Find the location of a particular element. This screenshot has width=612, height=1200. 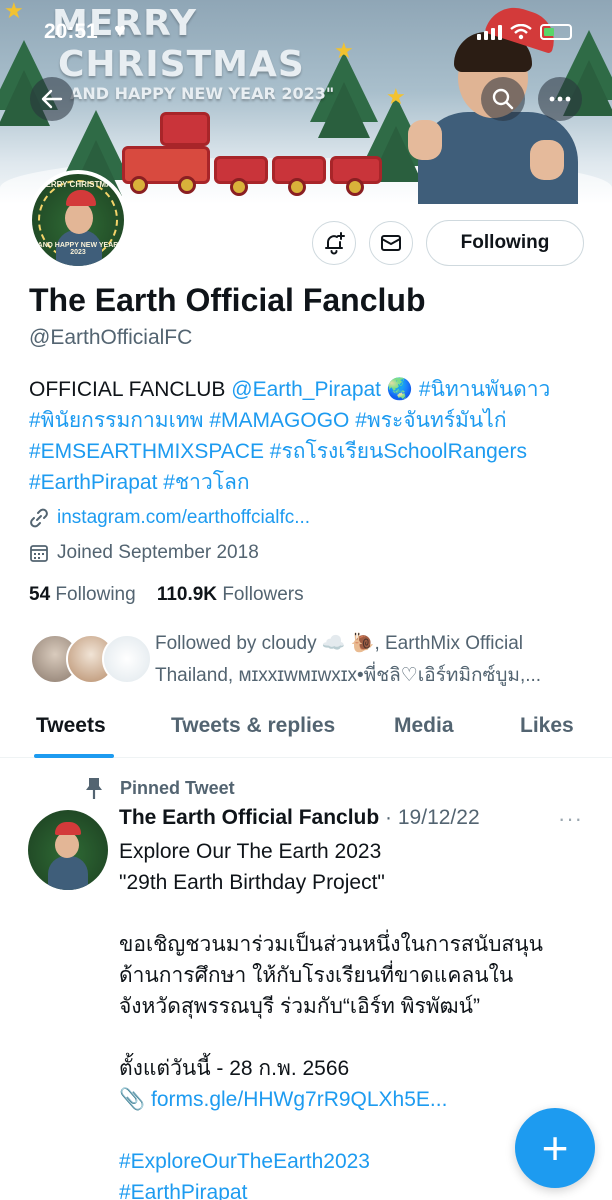

arrow-left-icon is located at coordinates (52, 99).